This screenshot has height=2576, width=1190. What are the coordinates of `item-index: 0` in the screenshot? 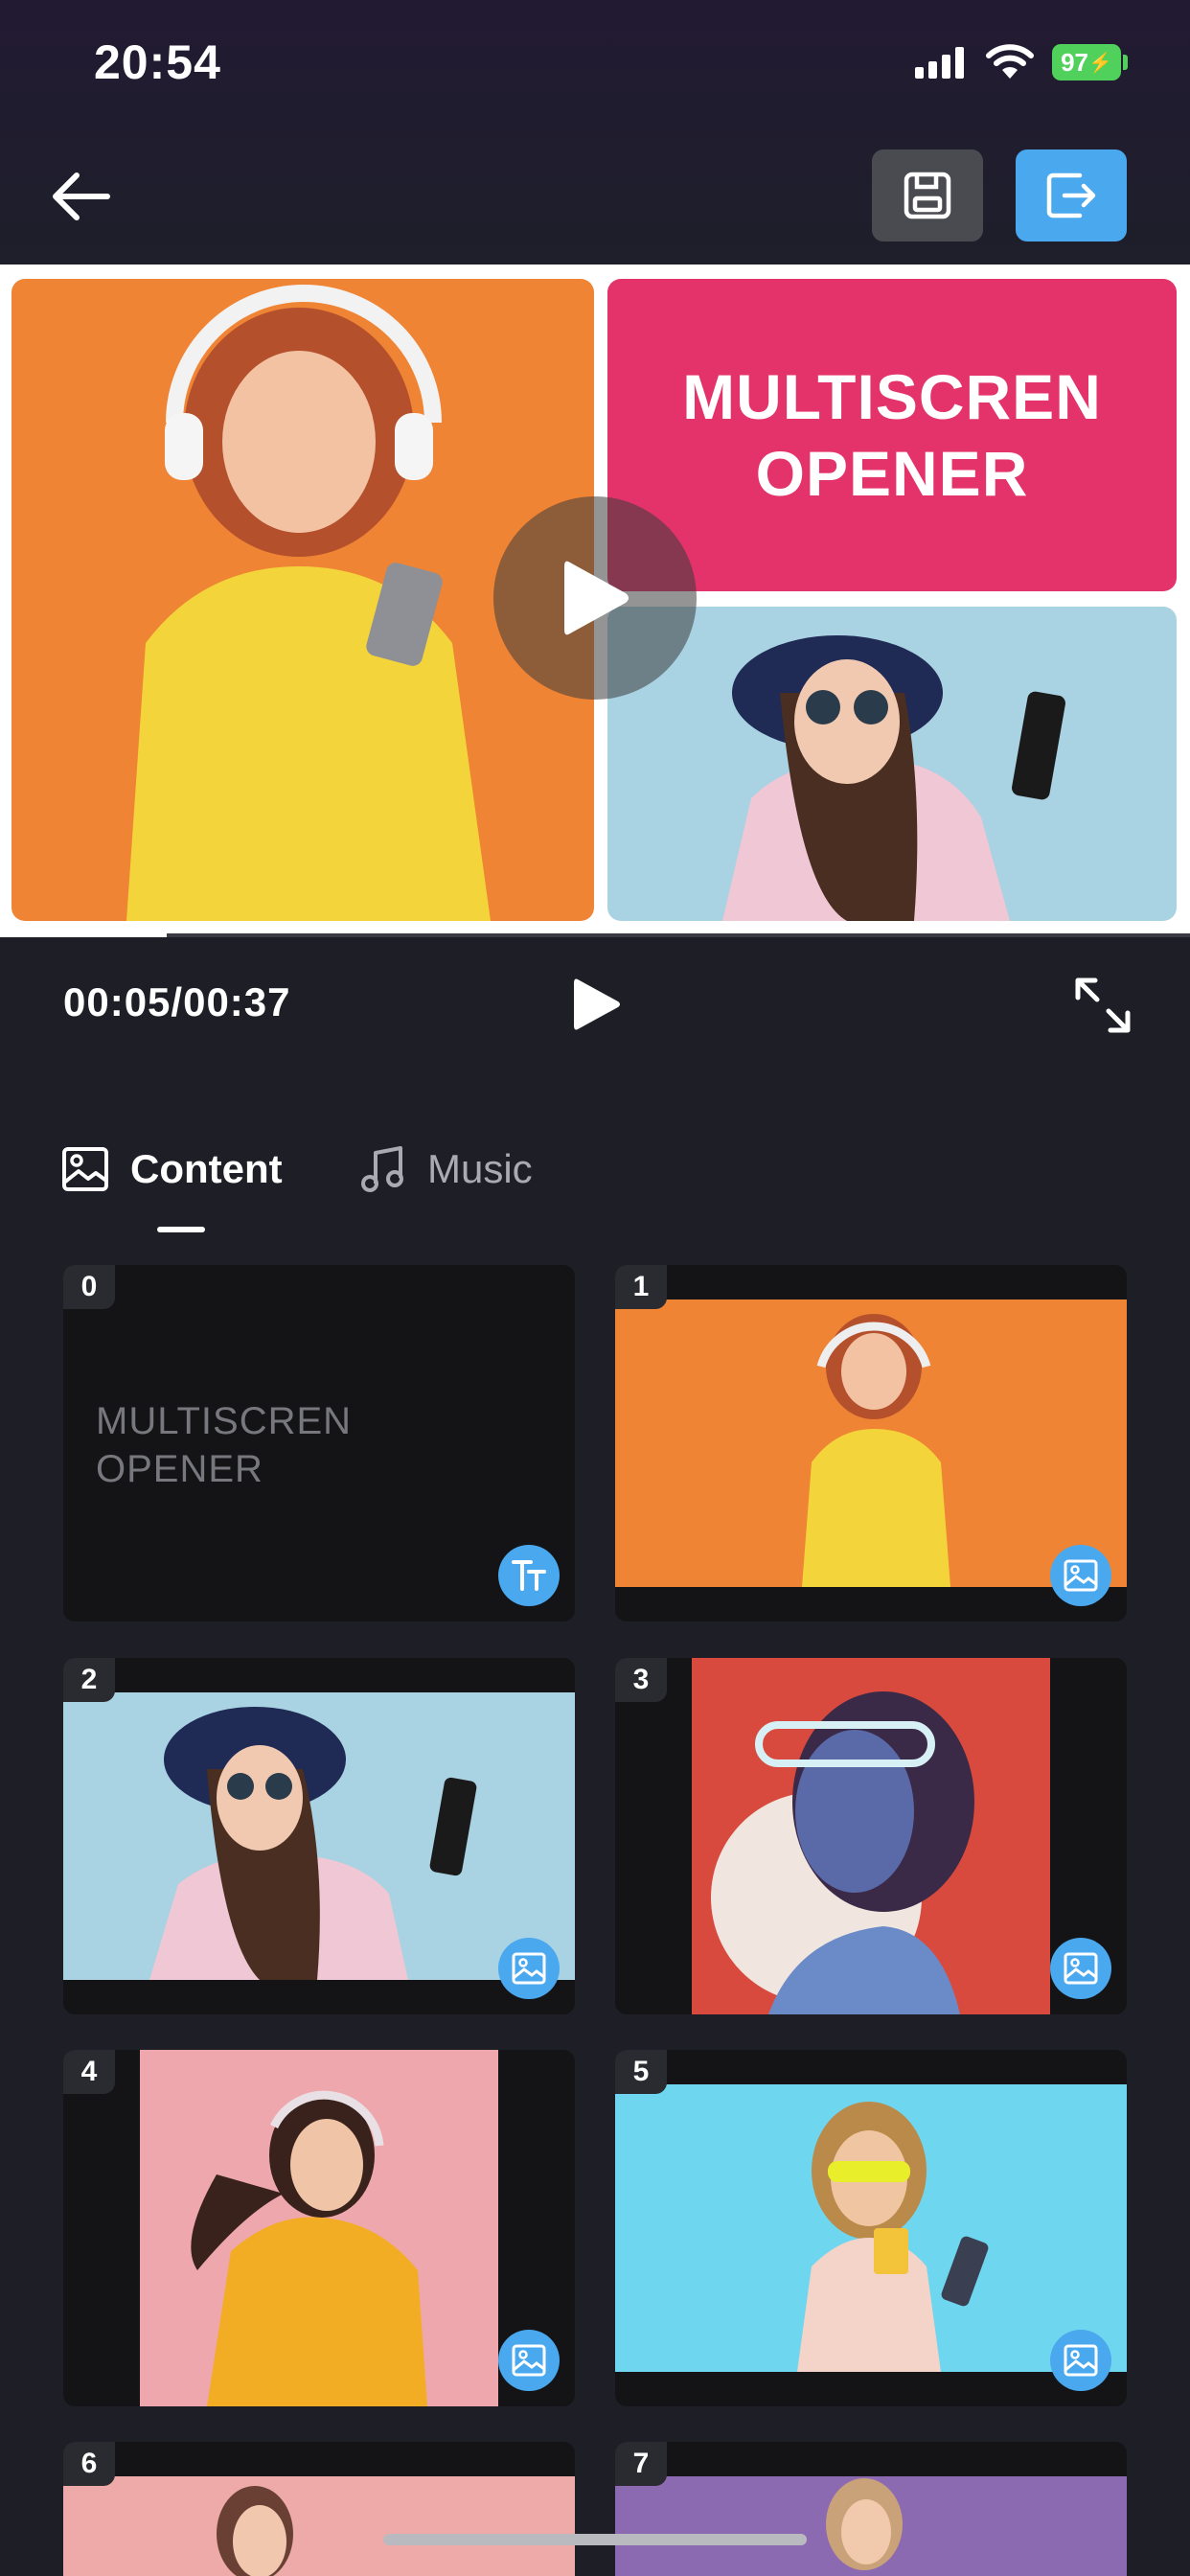 It's located at (89, 1287).